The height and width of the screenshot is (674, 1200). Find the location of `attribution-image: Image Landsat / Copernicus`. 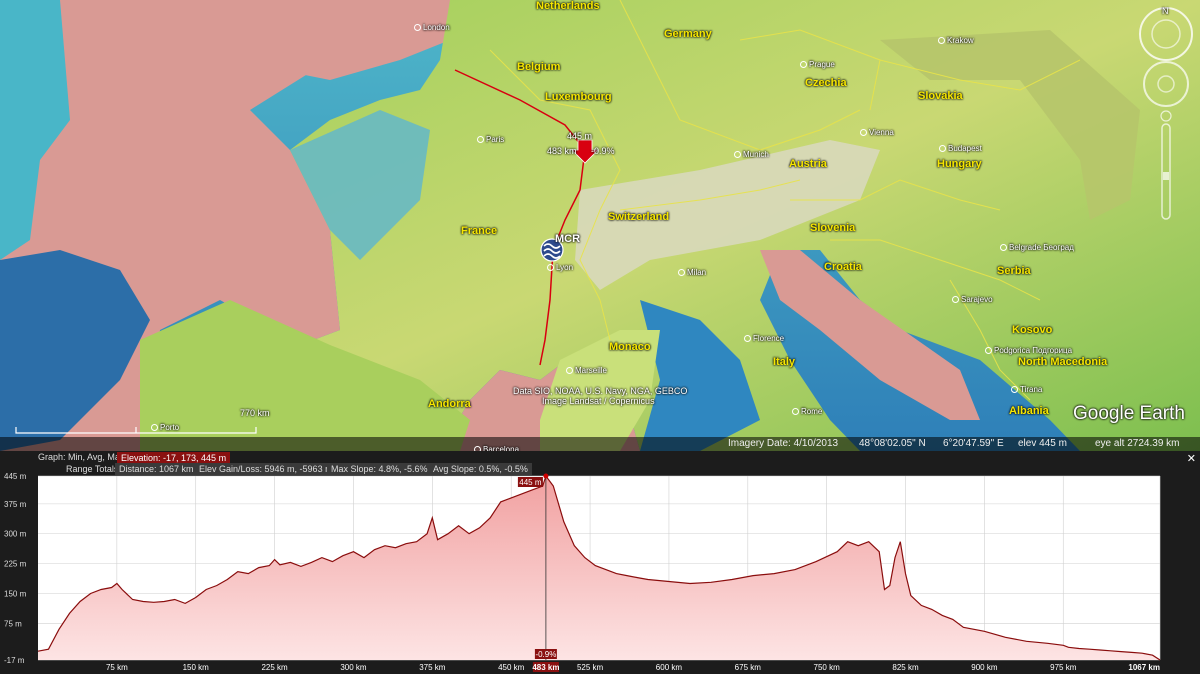

attribution-image: Image Landsat / Copernicus is located at coordinates (598, 401).